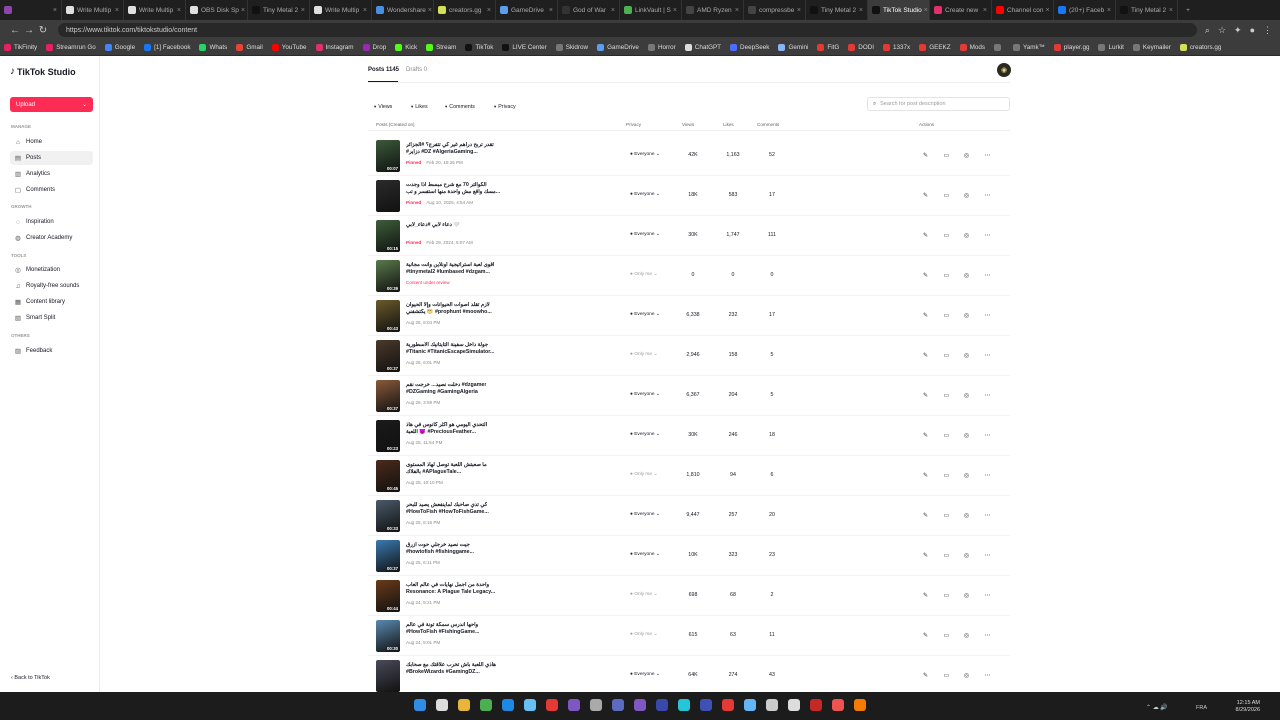  Describe the element at coordinates (51, 222) in the screenshot. I see `sidebar-item-inspiration: ◌ Inspiration` at that location.